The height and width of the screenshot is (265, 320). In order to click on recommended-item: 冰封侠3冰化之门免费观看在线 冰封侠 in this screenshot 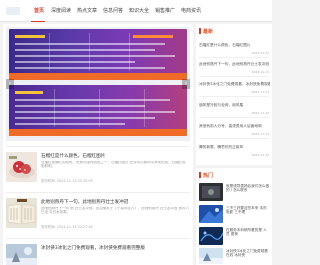, I will do `click(234, 256)`.